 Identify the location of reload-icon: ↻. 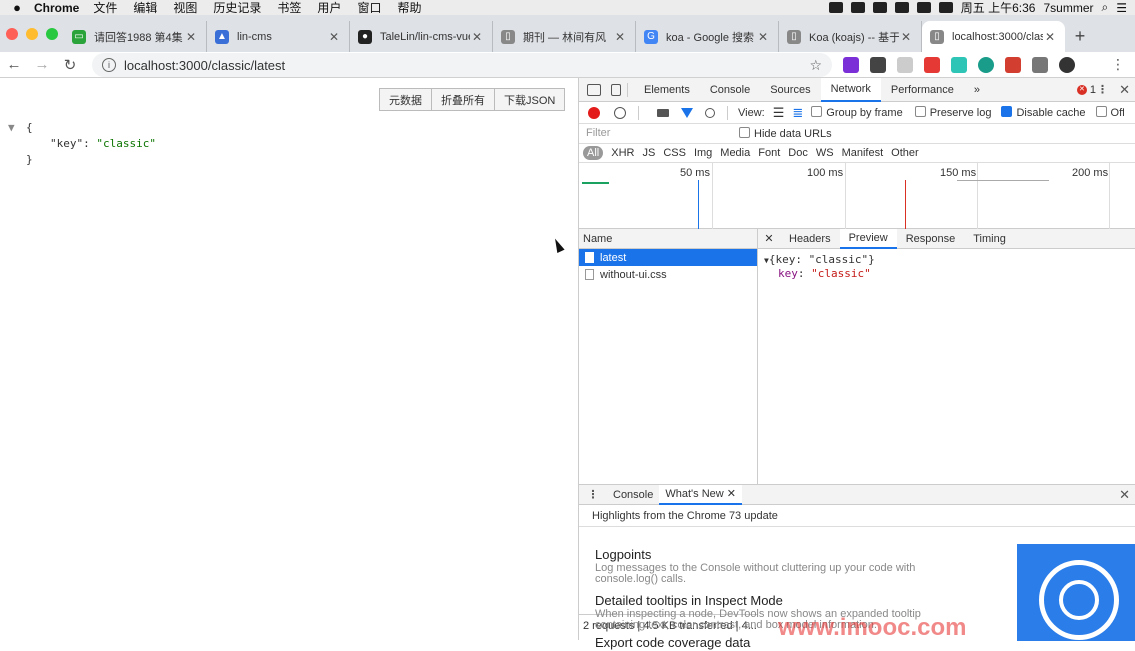
(70, 65).